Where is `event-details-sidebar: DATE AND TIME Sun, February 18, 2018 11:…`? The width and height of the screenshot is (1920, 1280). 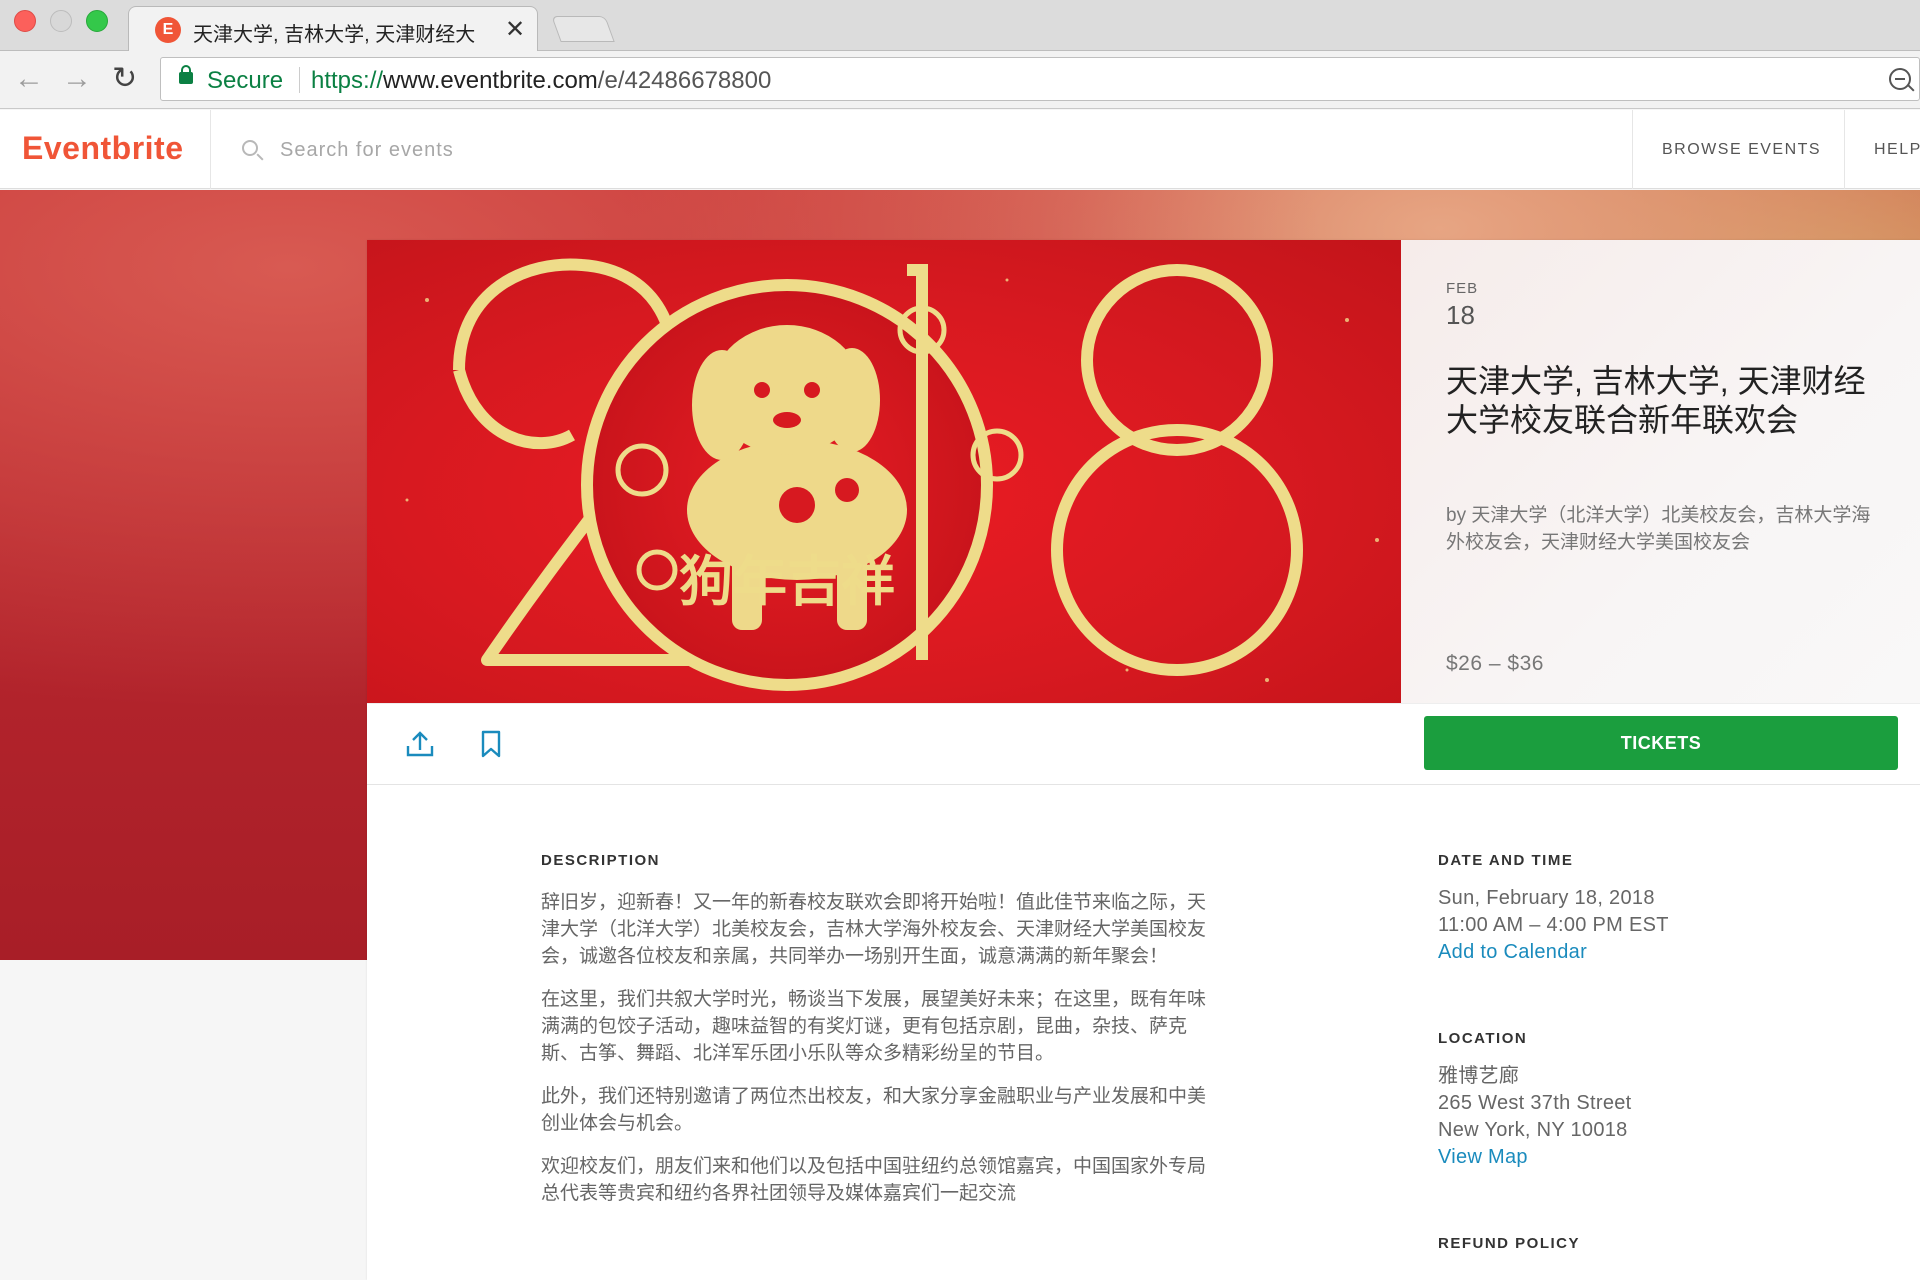
event-details-sidebar: DATE AND TIME Sun, February 18, 2018 11:… is located at coordinates (1658, 1066).